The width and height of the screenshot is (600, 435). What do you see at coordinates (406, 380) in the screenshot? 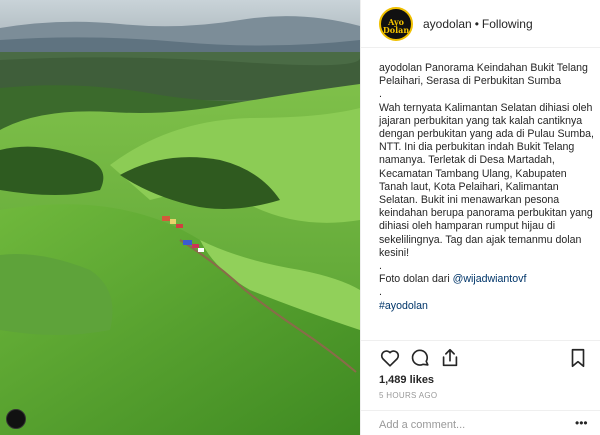
I see `likes-count: 1,489 likes` at bounding box center [406, 380].